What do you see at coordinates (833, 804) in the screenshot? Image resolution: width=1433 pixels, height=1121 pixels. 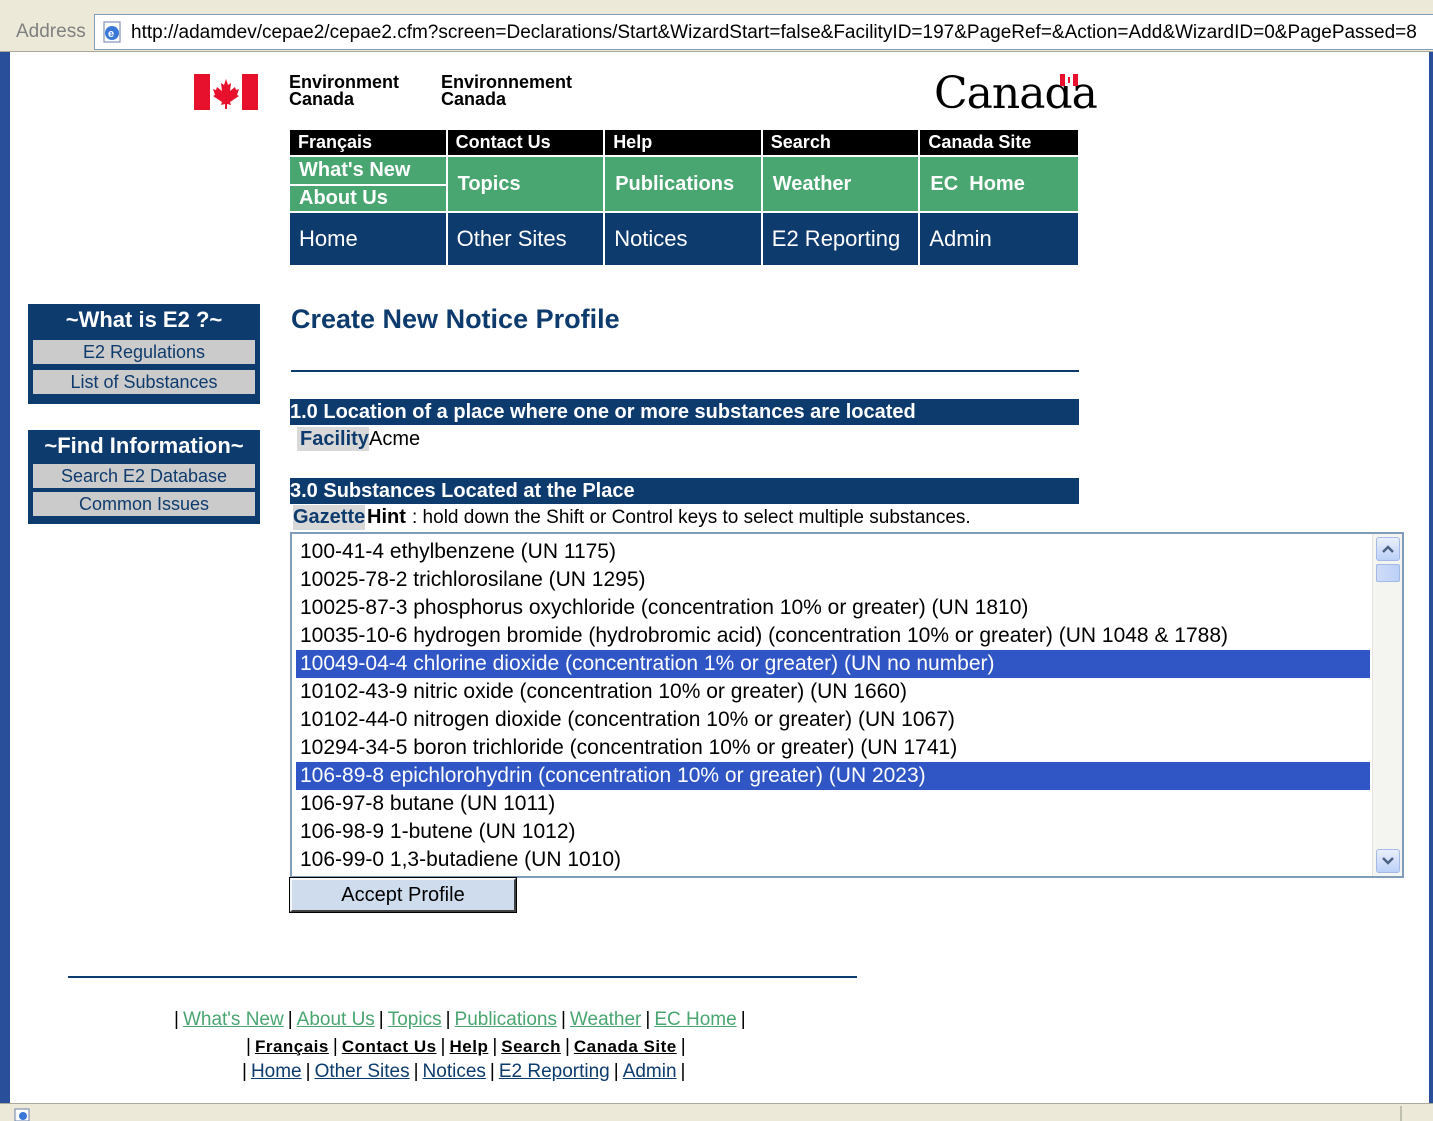 I see `substance-option: 106-97-8 butane (UN 1011)` at bounding box center [833, 804].